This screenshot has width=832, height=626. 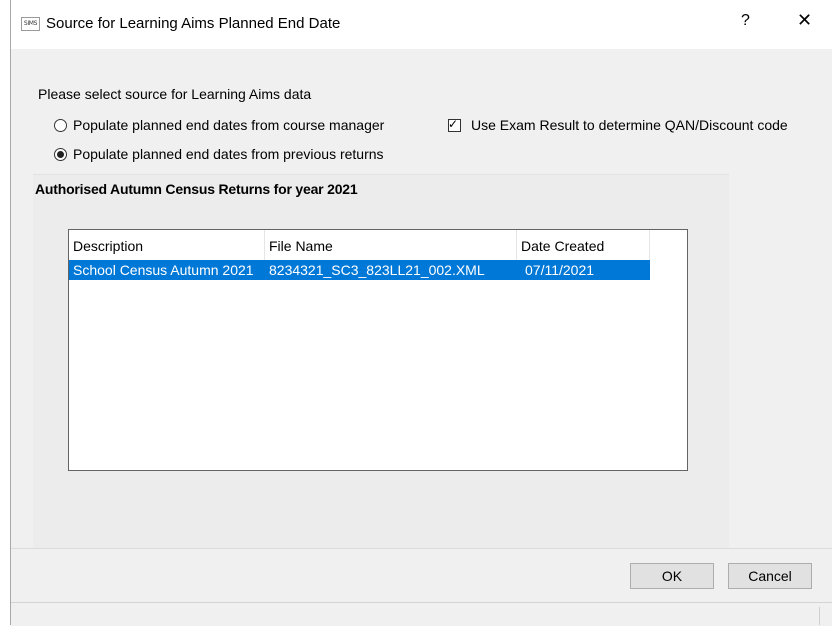 I want to click on cell-date-created: 07/11/2021, so click(x=560, y=270).